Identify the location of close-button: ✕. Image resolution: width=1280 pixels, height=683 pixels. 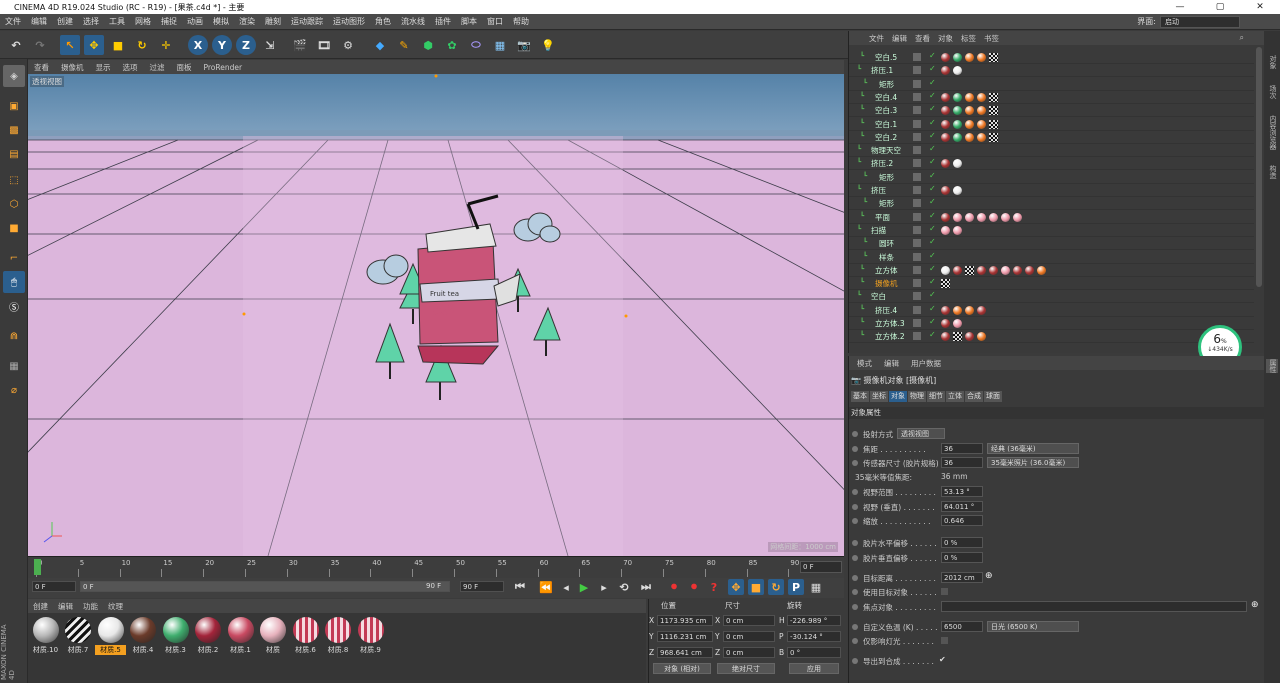
(1260, 7).